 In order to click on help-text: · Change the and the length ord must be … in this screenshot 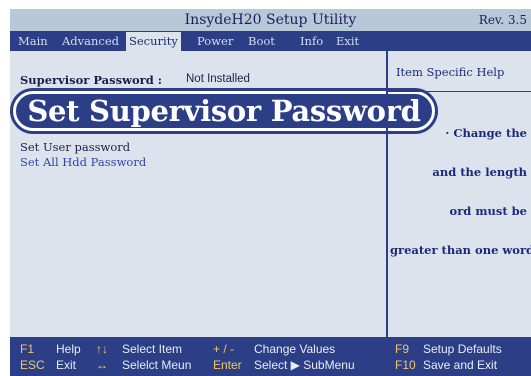, I will do `click(459, 192)`.